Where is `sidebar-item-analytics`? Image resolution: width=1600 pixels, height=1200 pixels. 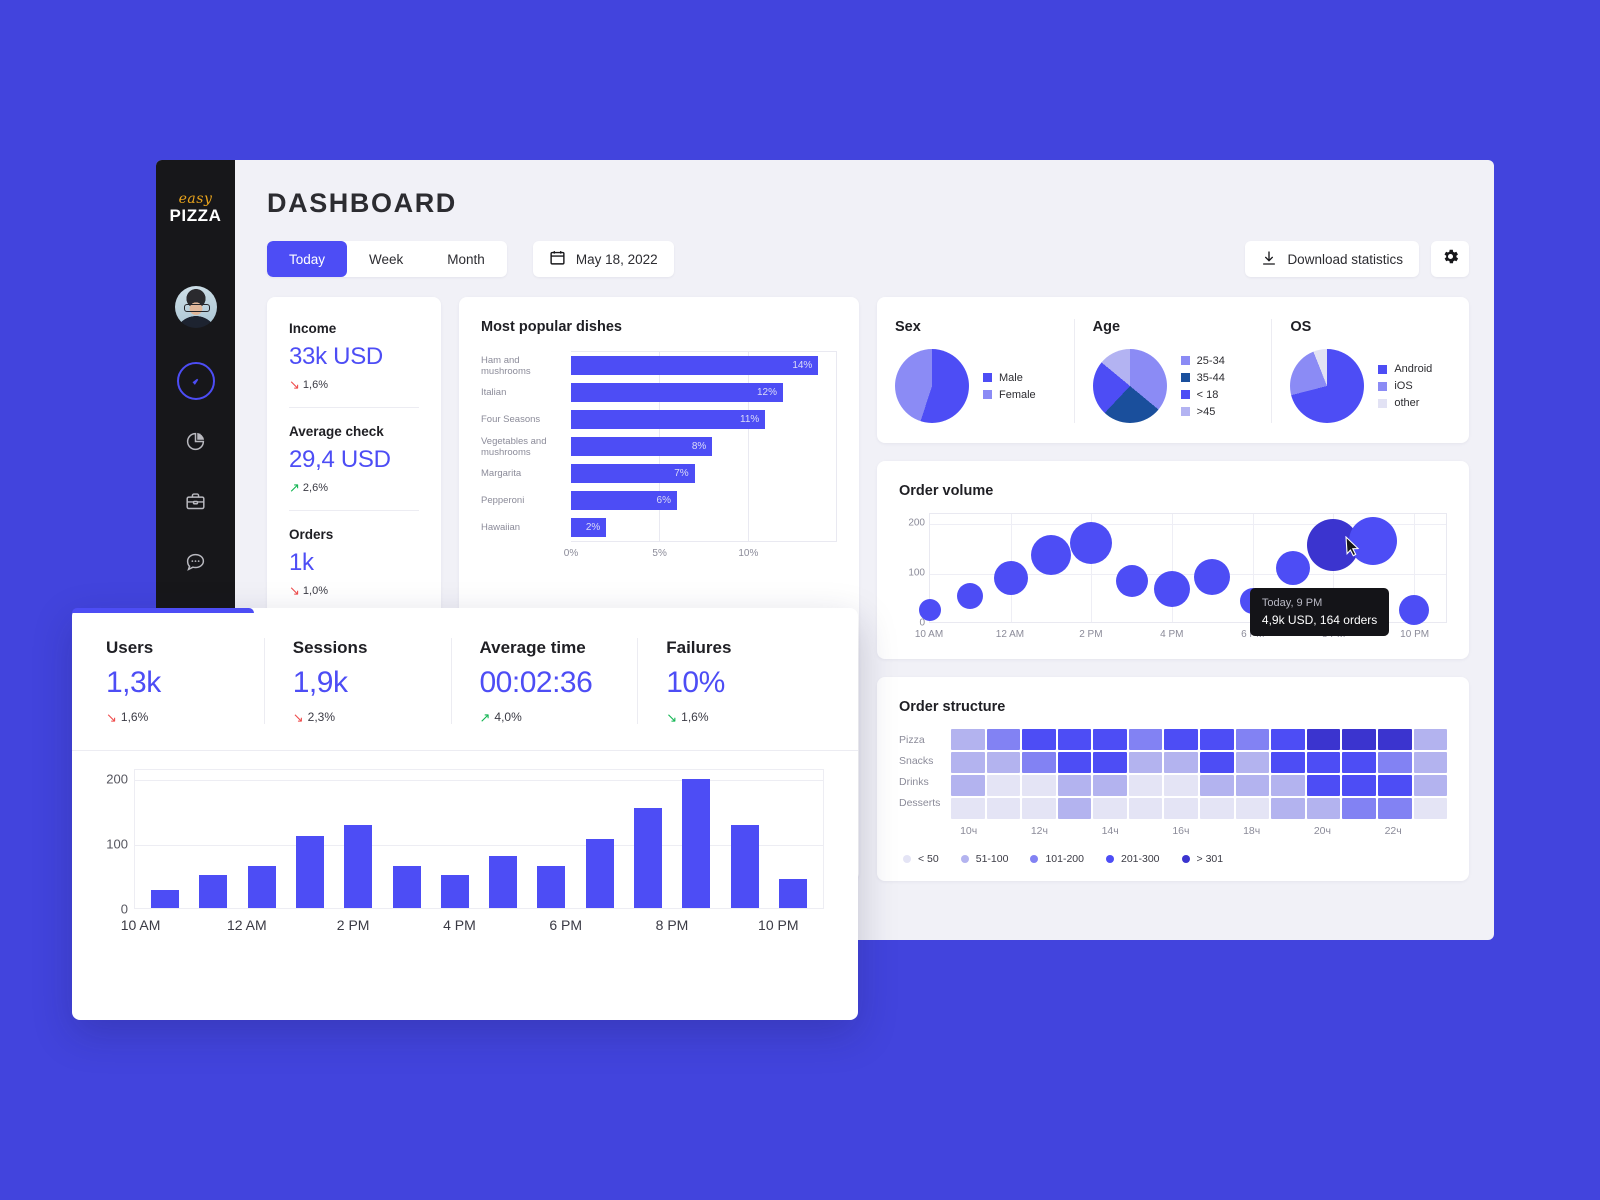 sidebar-item-analytics is located at coordinates (196, 441).